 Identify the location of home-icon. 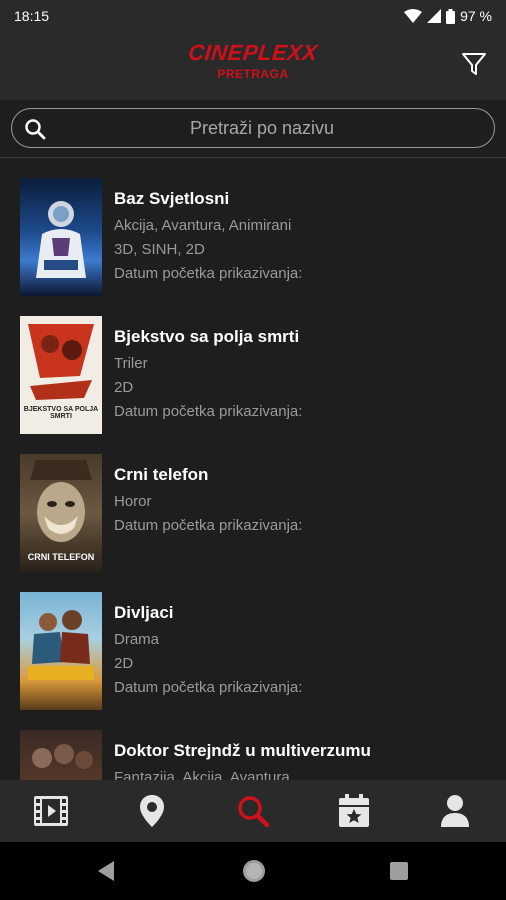
(254, 871).